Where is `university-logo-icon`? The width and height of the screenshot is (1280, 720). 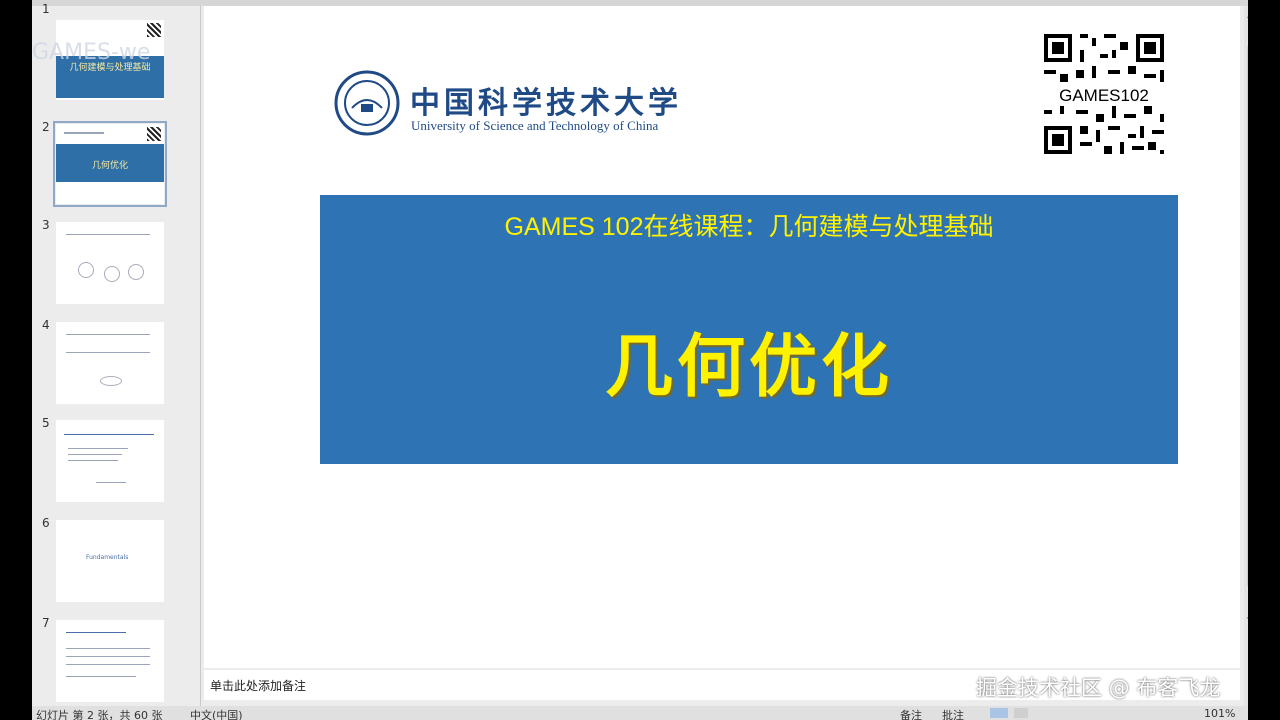 university-logo-icon is located at coordinates (367, 103).